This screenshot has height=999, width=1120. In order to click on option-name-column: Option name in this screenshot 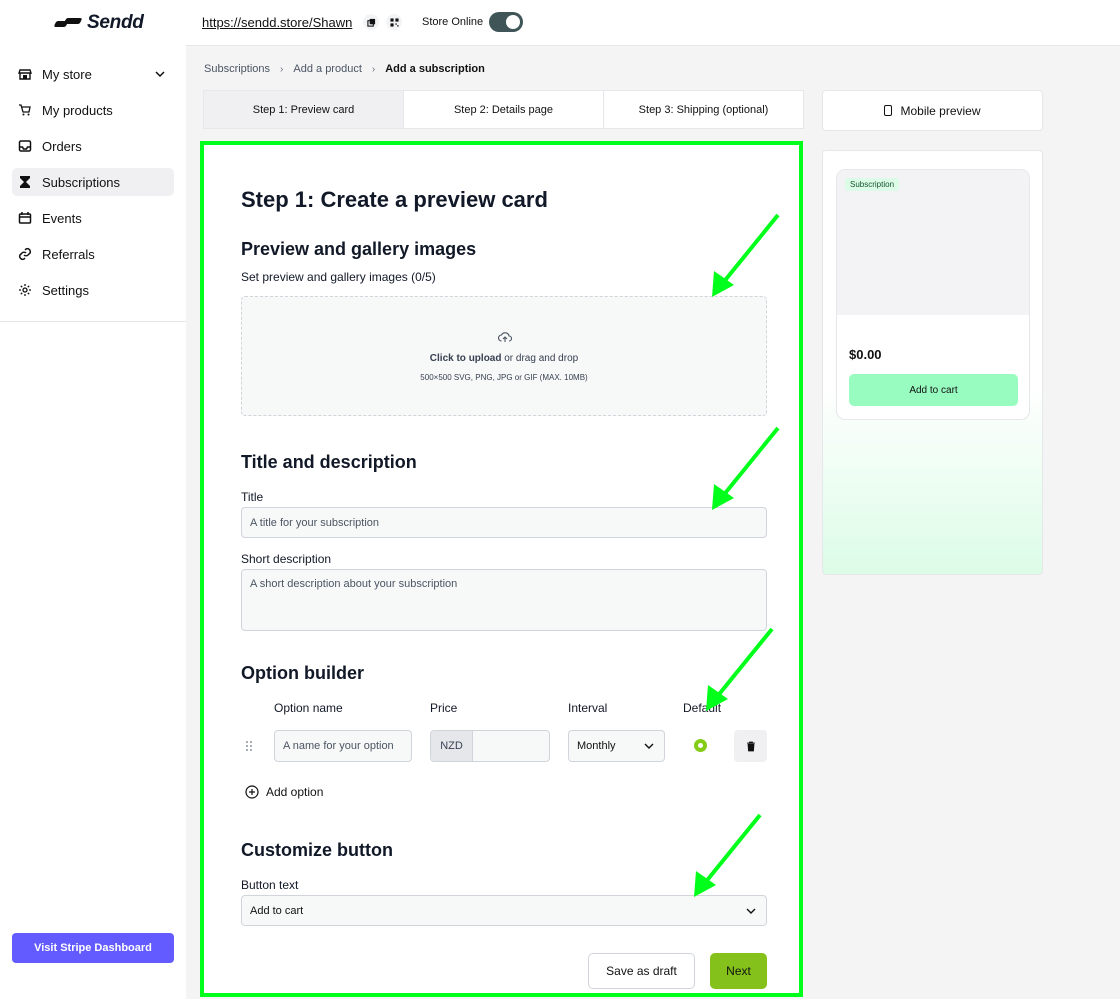, I will do `click(308, 708)`.